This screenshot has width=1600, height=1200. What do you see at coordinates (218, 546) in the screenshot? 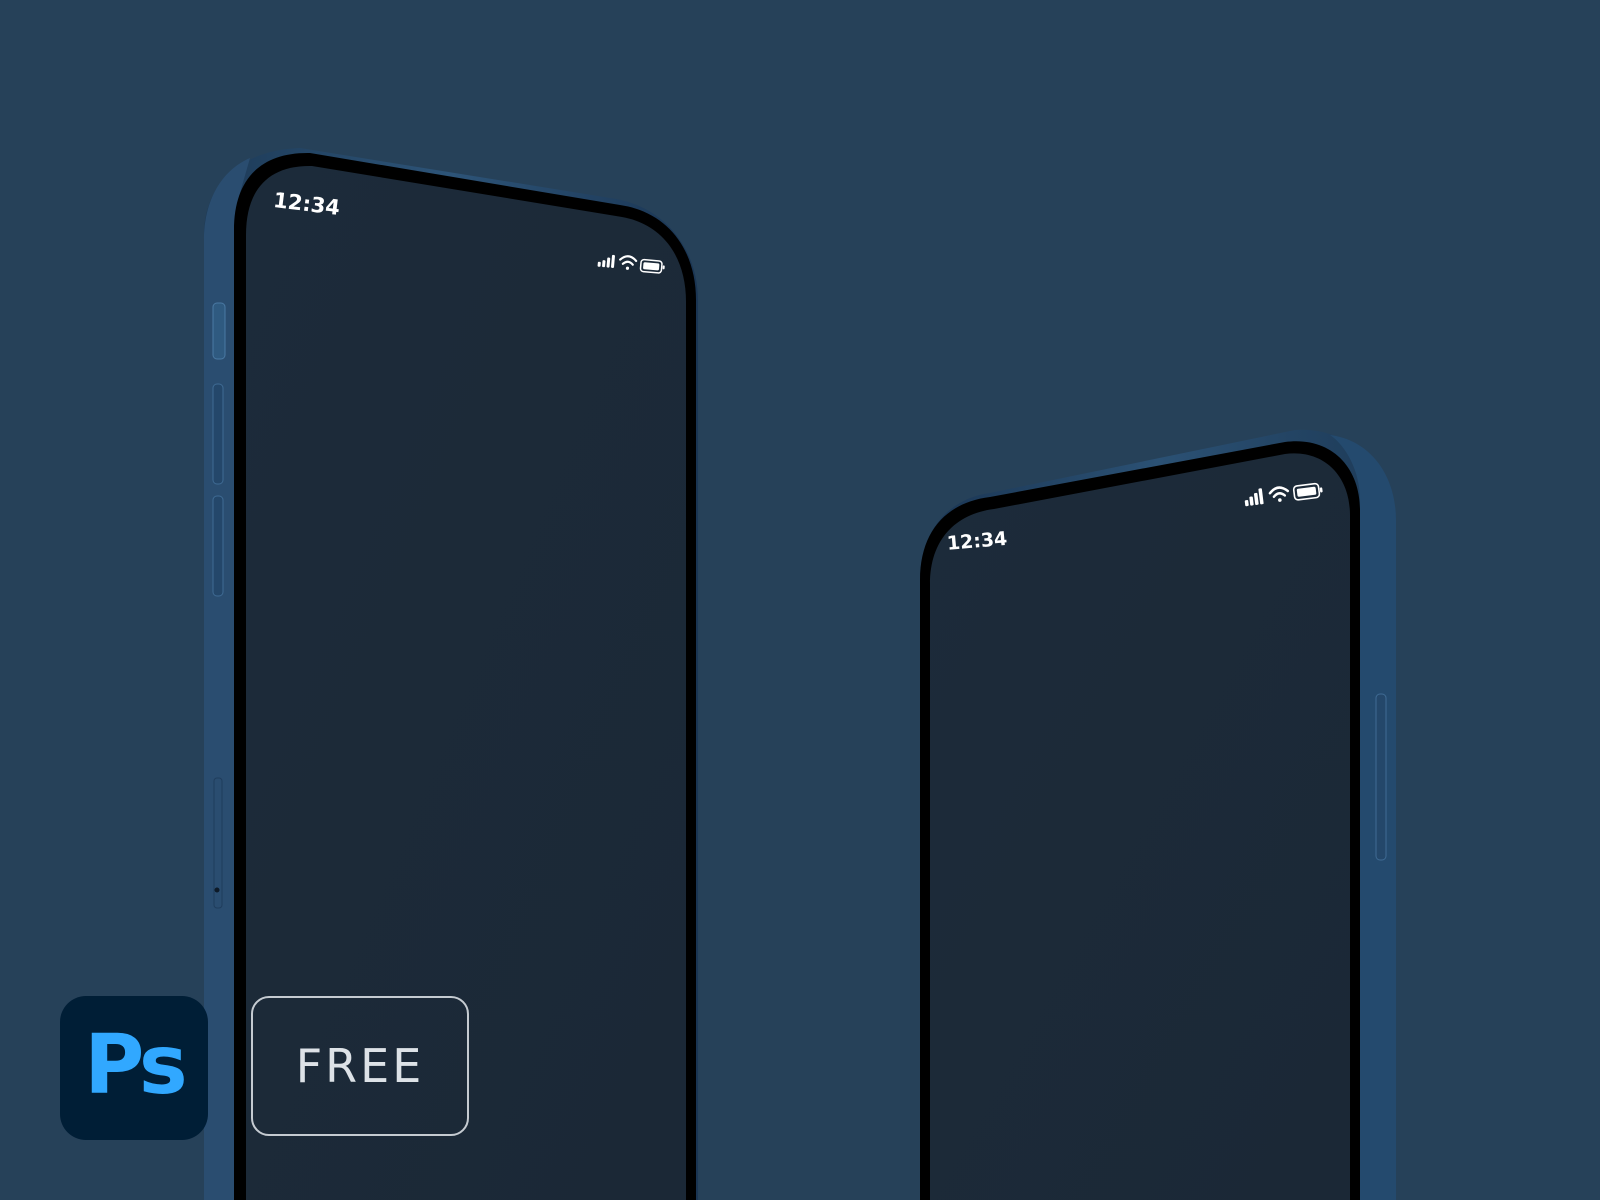
I see `phone-left-volume-down-button` at bounding box center [218, 546].